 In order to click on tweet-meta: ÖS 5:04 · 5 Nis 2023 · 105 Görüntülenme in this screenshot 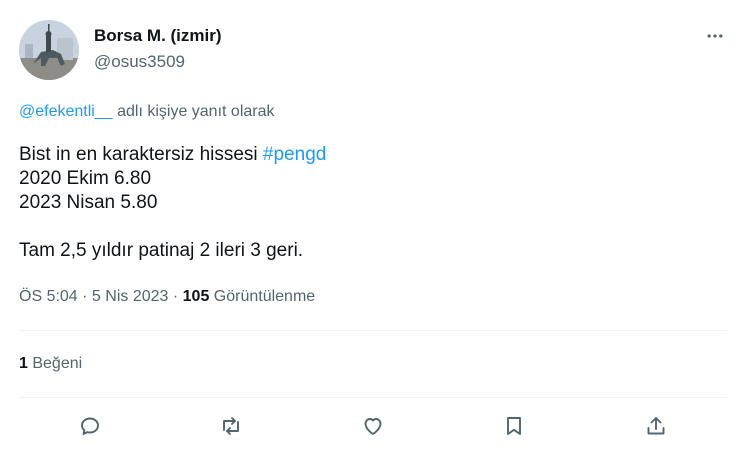, I will do `click(167, 297)`.